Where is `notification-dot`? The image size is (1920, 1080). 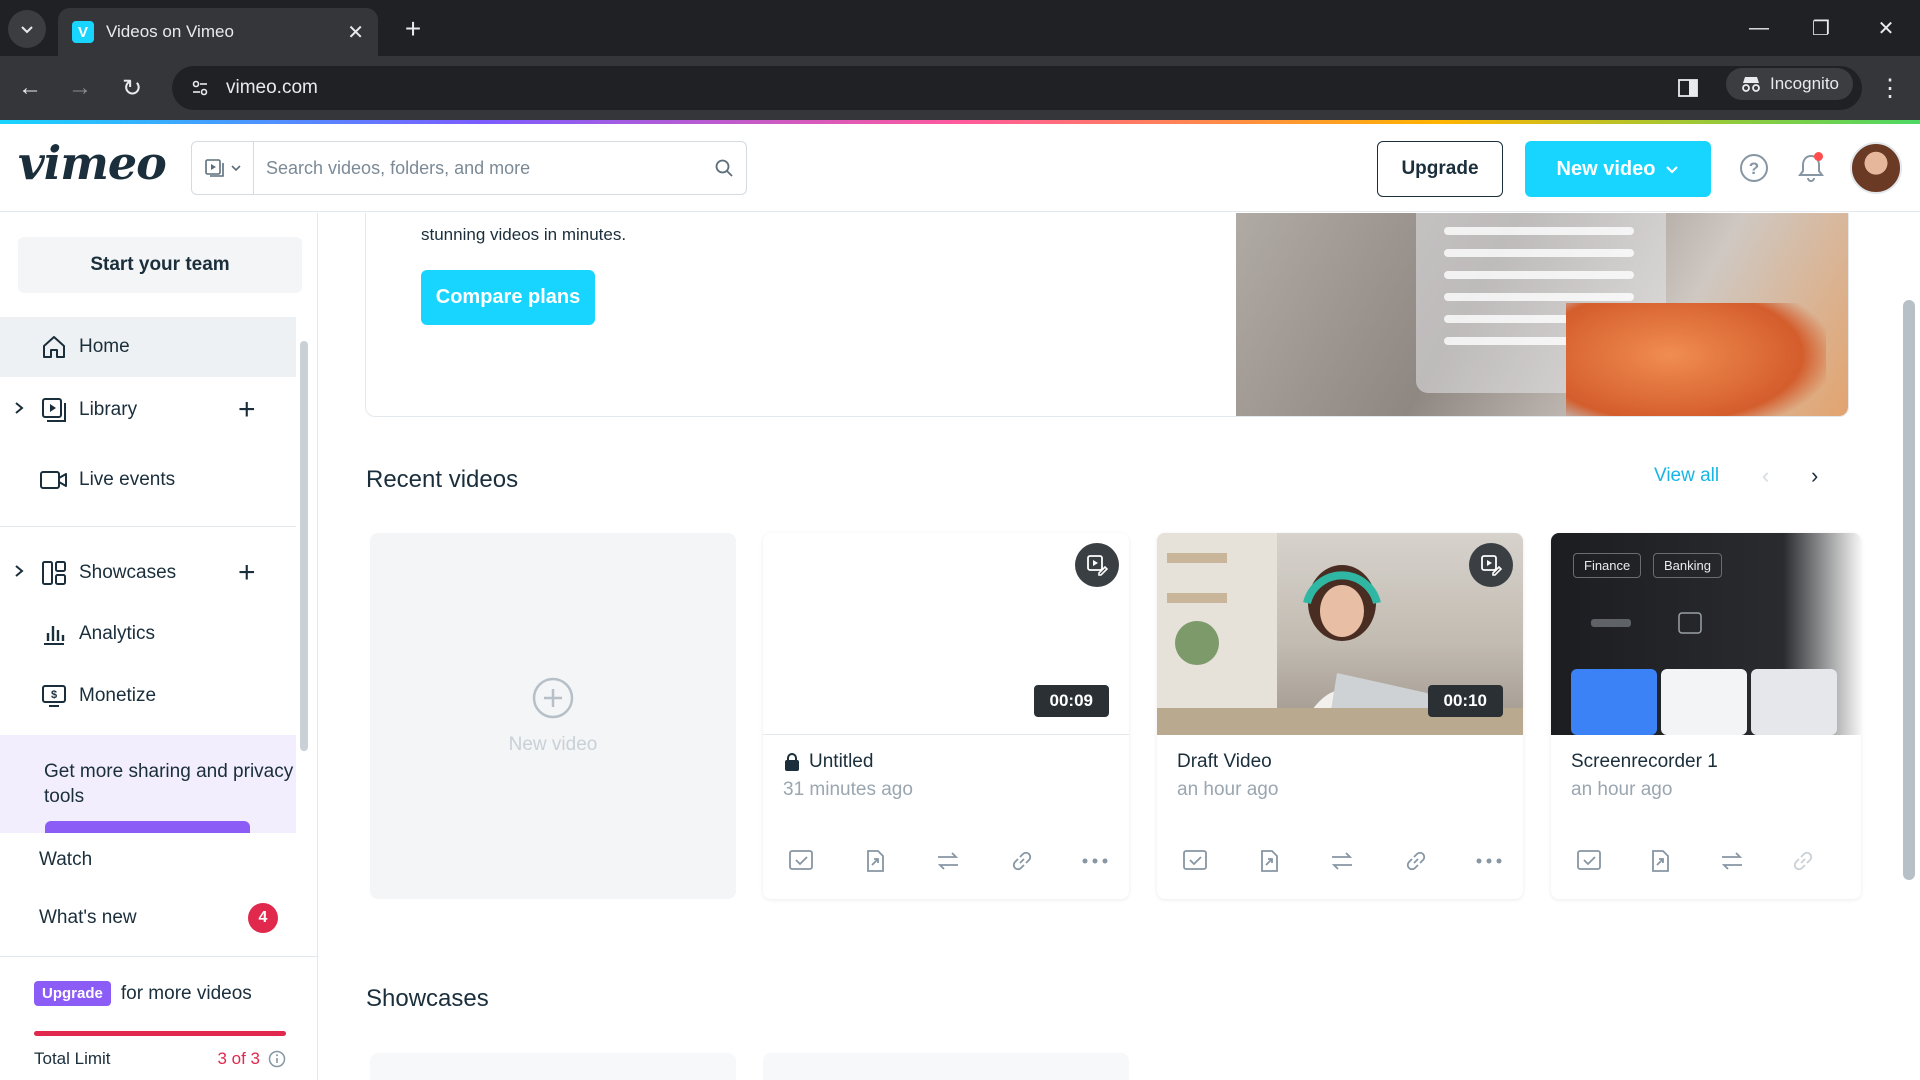 notification-dot is located at coordinates (1818, 156).